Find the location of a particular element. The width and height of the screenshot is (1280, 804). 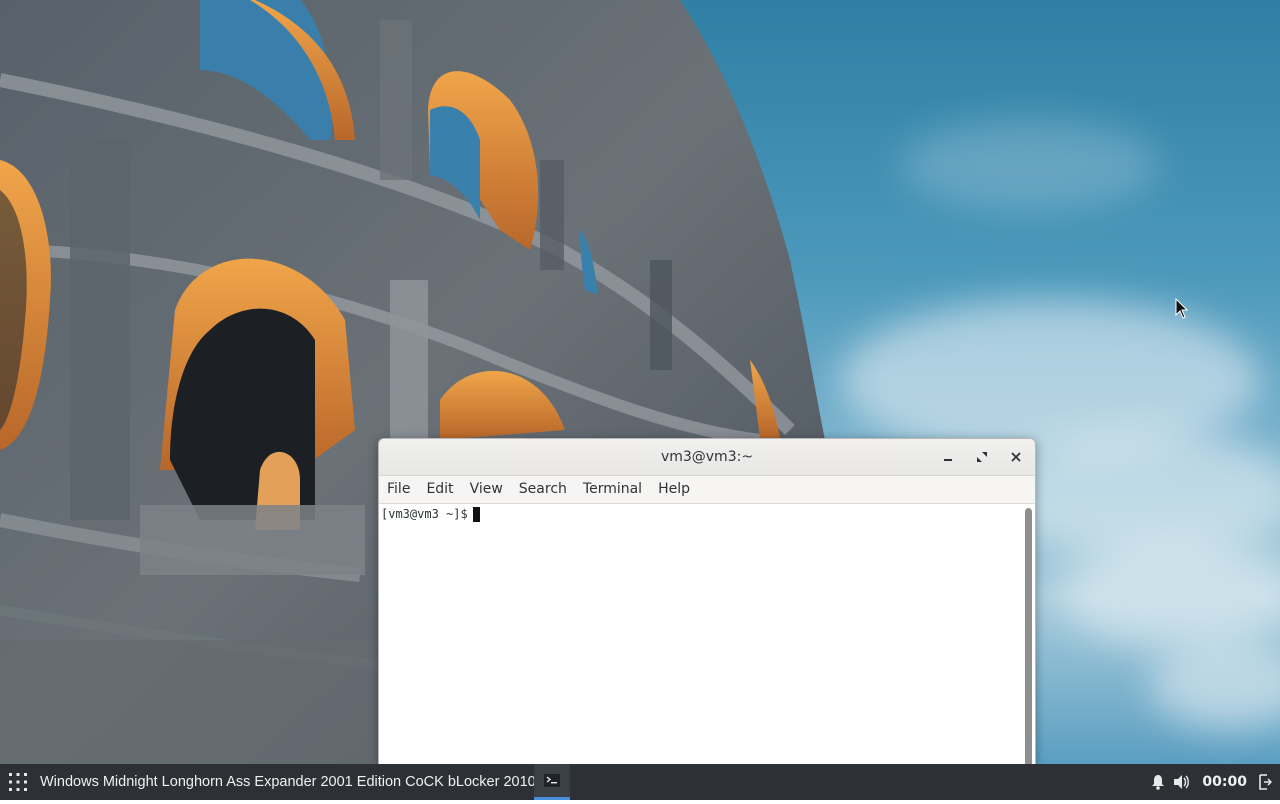

maximize-button is located at coordinates (982, 457).